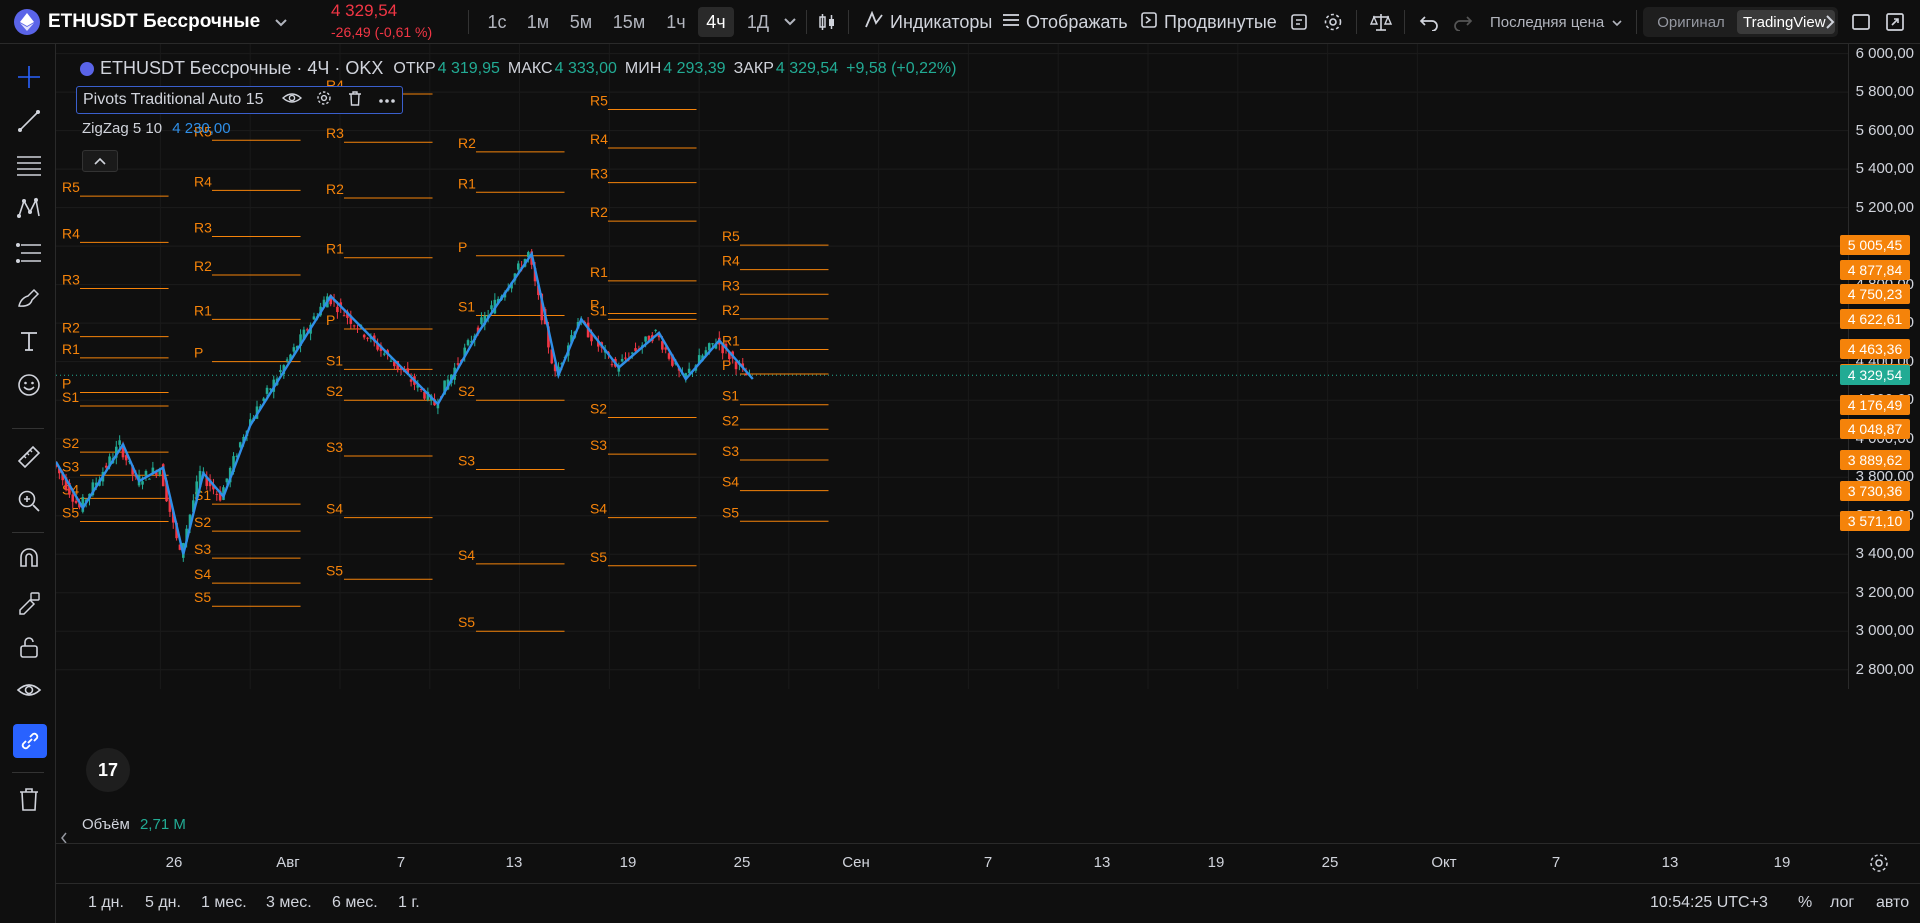 The height and width of the screenshot is (923, 1920). What do you see at coordinates (151, 22) in the screenshot?
I see `symbol-search: ETHUSDT Бессрочные` at bounding box center [151, 22].